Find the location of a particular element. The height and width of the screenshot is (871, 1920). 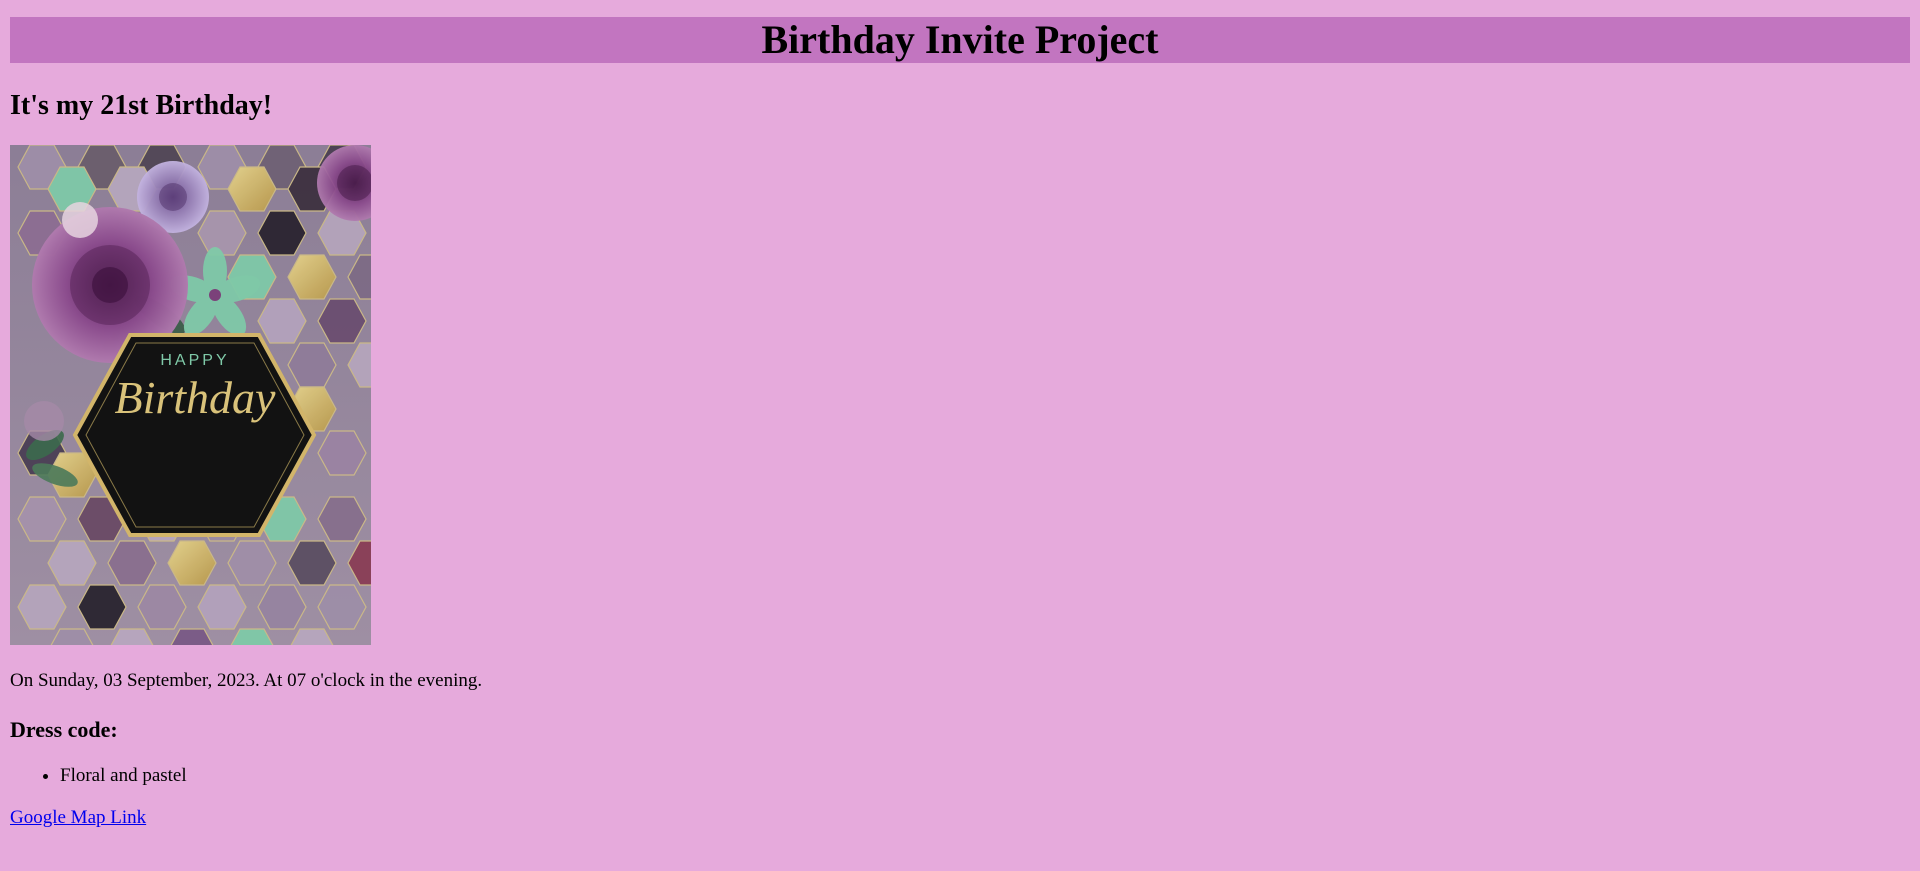

birthday-label: Birthday is located at coordinates (196, 397).